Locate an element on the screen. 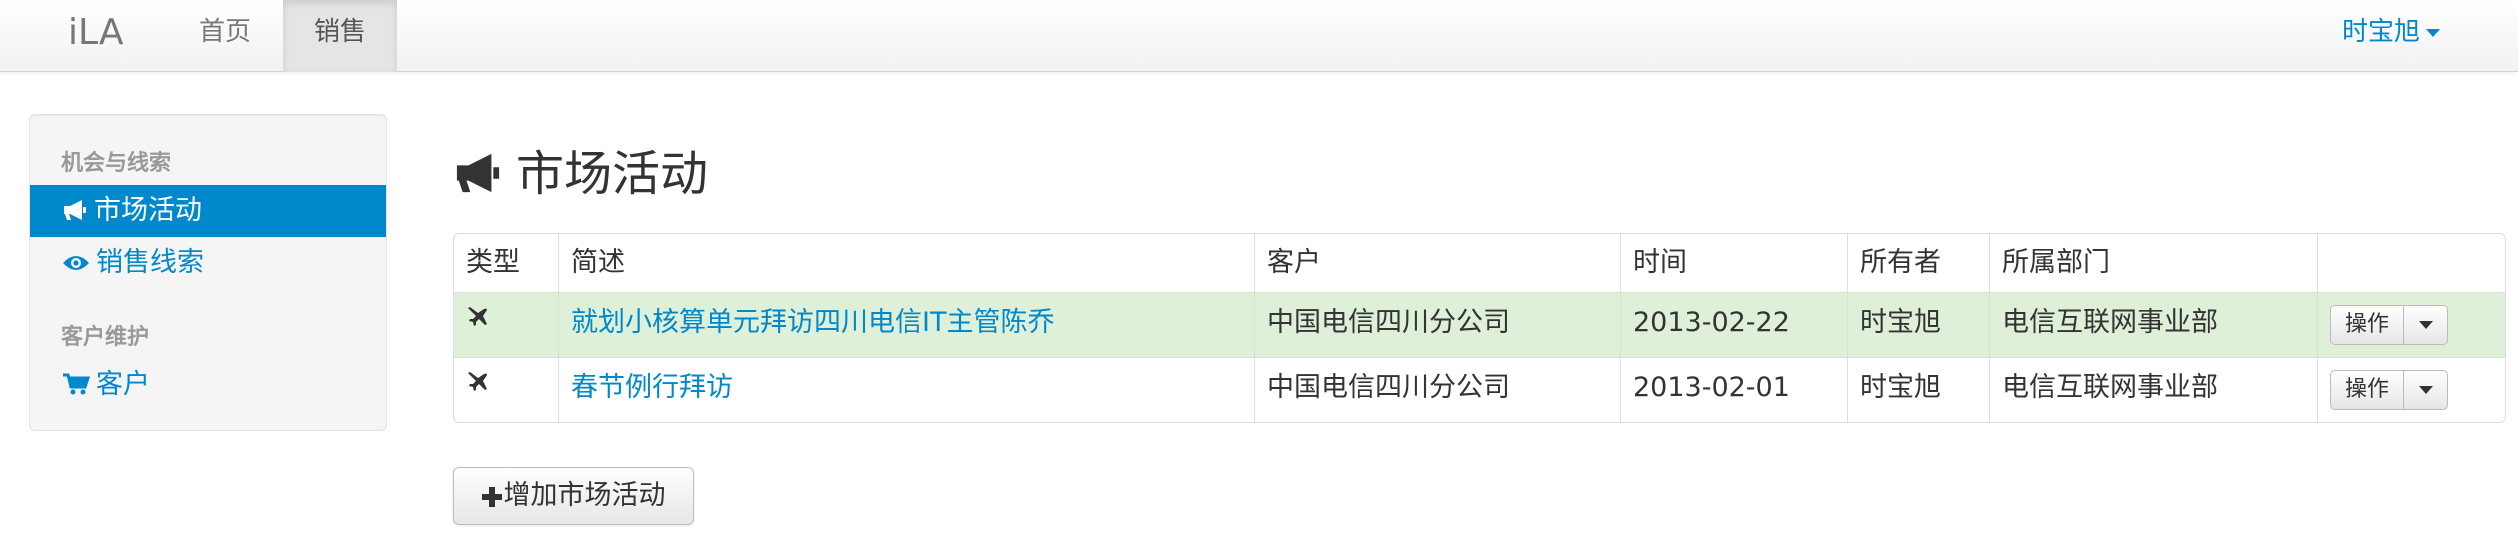  column-header-type: 类型 is located at coordinates (493, 262).